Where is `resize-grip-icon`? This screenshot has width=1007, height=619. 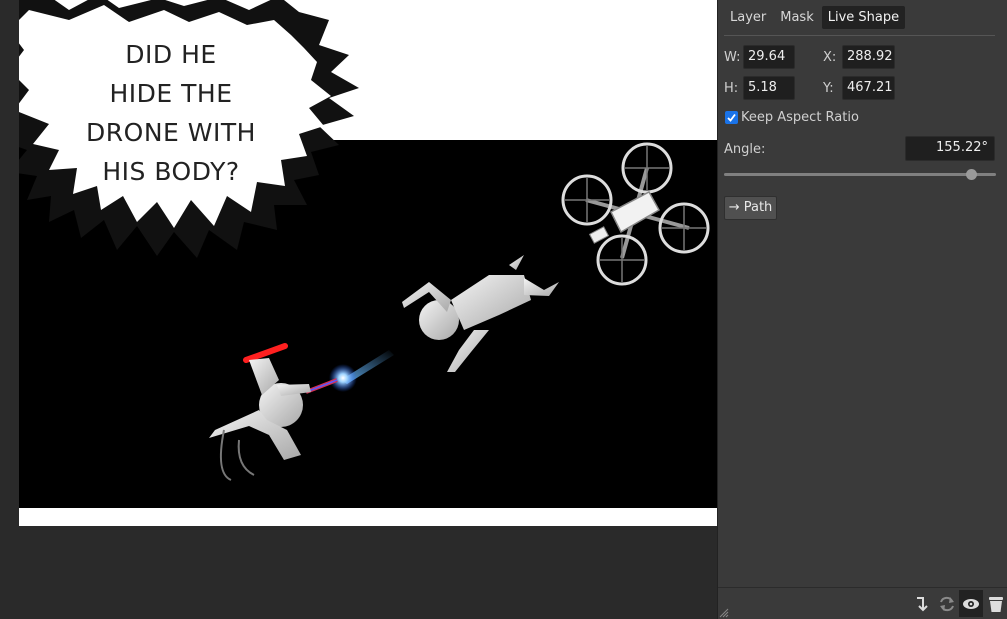 resize-grip-icon is located at coordinates (724, 613).